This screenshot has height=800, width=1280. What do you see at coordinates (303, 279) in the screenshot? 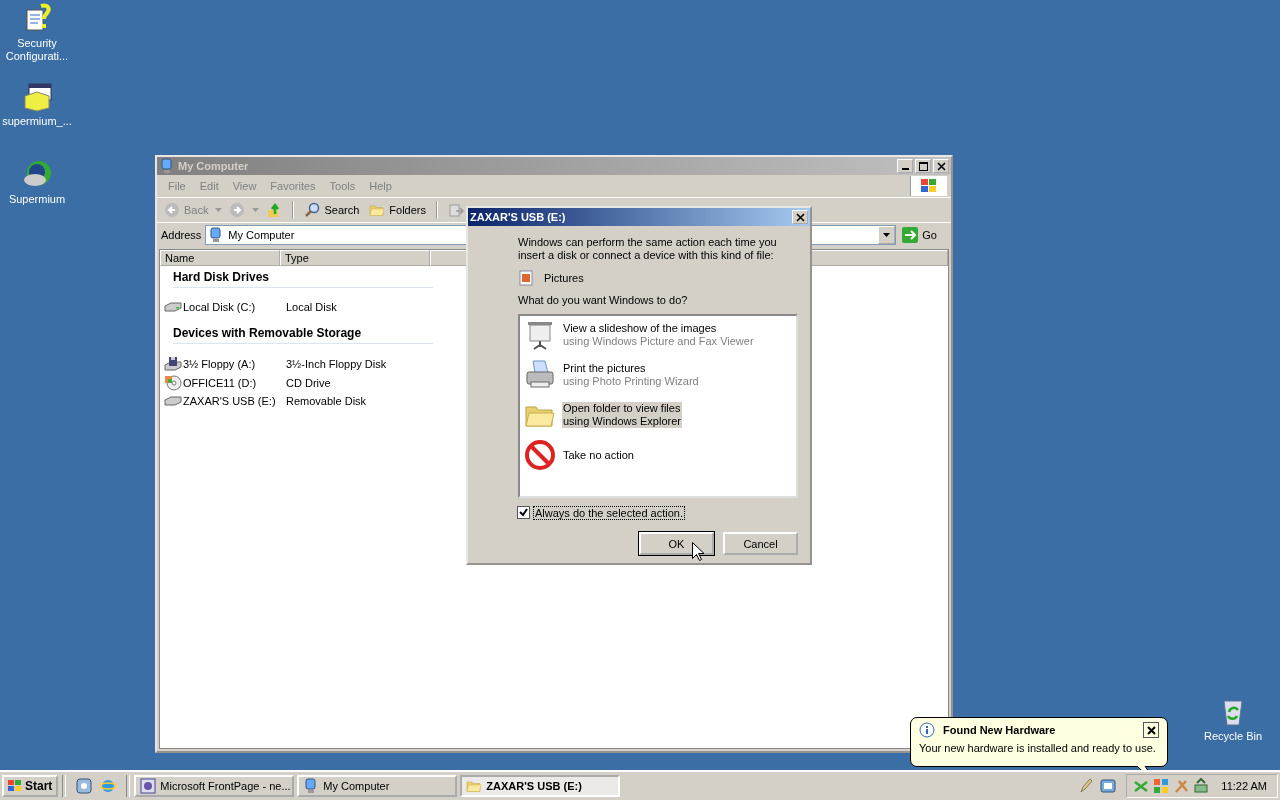
I see `group-heading: Hard Disk Drives` at bounding box center [303, 279].